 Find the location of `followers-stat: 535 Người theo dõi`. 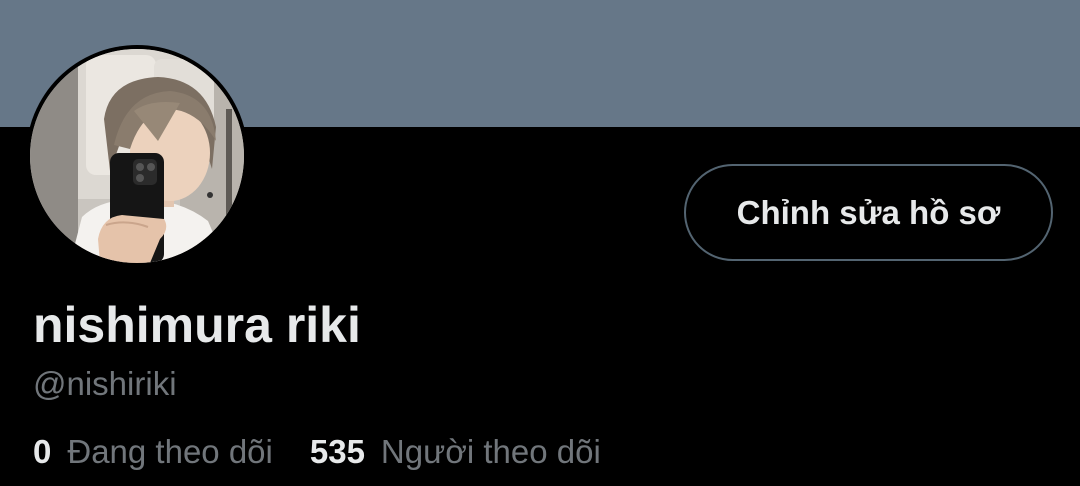

followers-stat: 535 Người theo dõi is located at coordinates (455, 452).